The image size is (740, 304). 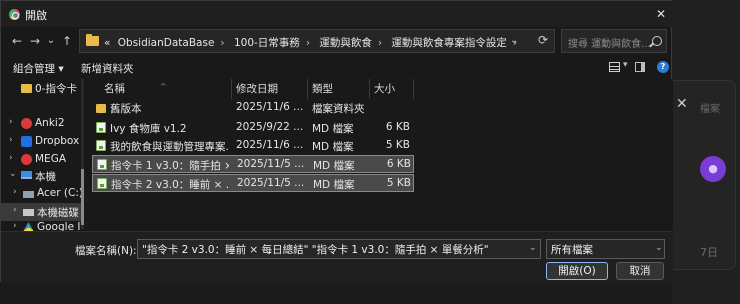 I want to click on sidebar-item-dropbox: › Dropbox, so click(x=41, y=142).